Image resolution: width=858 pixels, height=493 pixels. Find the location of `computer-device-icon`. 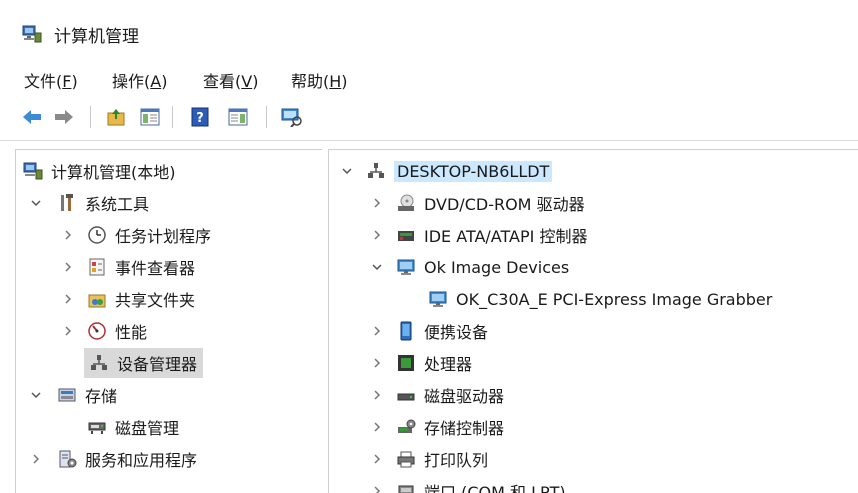

computer-device-icon is located at coordinates (376, 171).